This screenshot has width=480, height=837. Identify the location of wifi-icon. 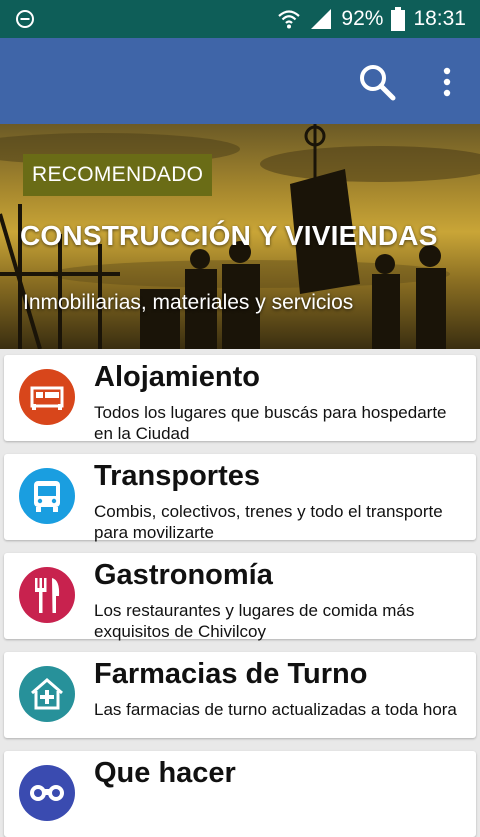
(289, 19).